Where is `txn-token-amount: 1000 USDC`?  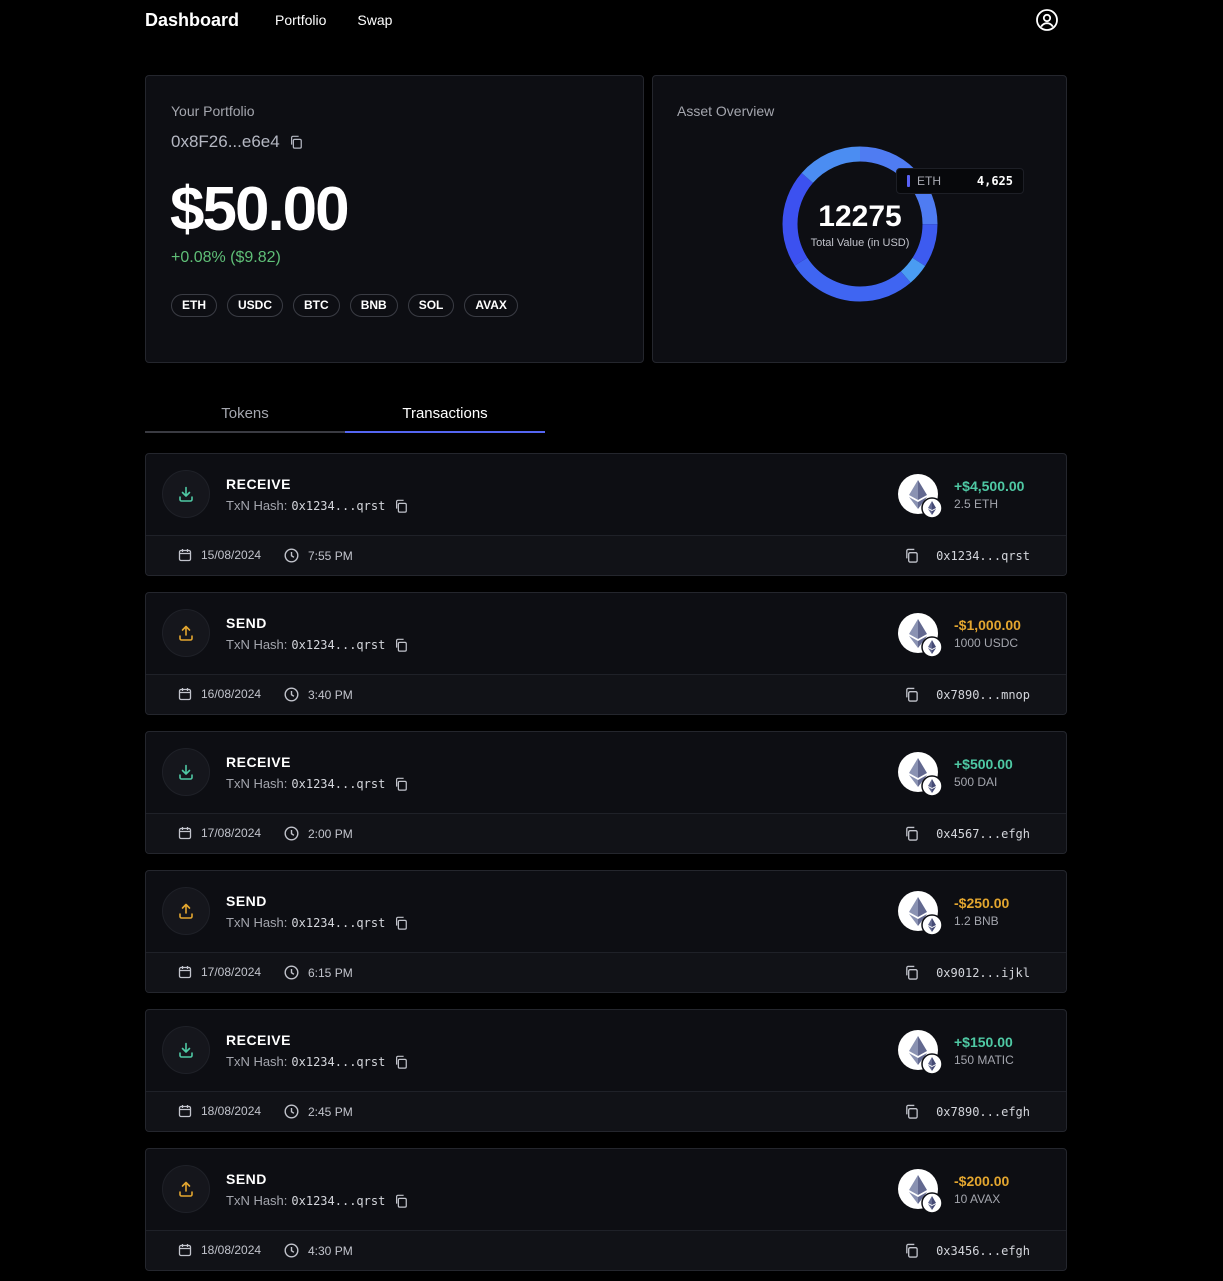 txn-token-amount: 1000 USDC is located at coordinates (986, 643).